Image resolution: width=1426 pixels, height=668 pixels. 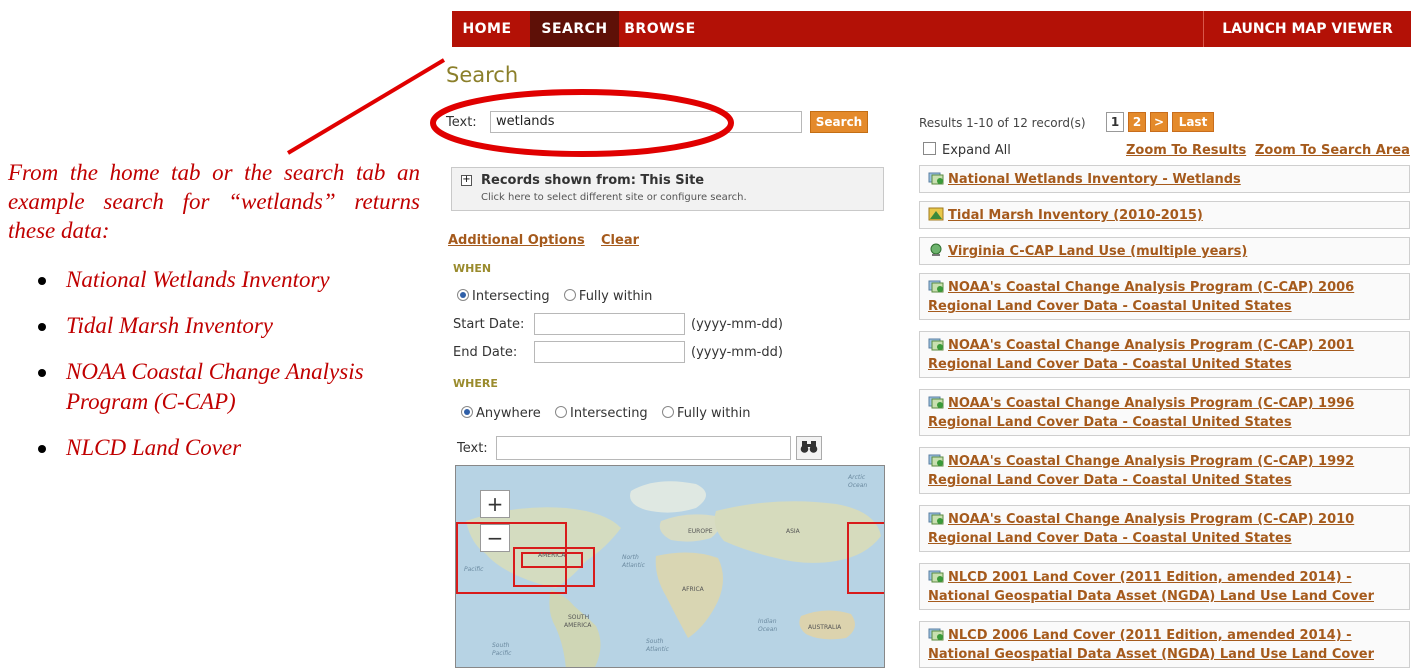 I want to click on result-title: Tidal Marsh Inventory (2010-2015), so click(x=1164, y=215).